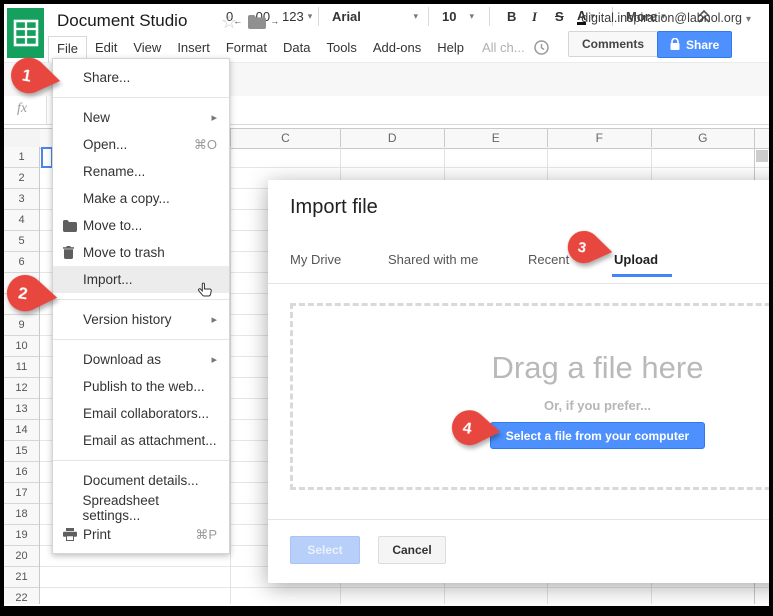  What do you see at coordinates (642, 275) in the screenshot?
I see `active-tab-underline` at bounding box center [642, 275].